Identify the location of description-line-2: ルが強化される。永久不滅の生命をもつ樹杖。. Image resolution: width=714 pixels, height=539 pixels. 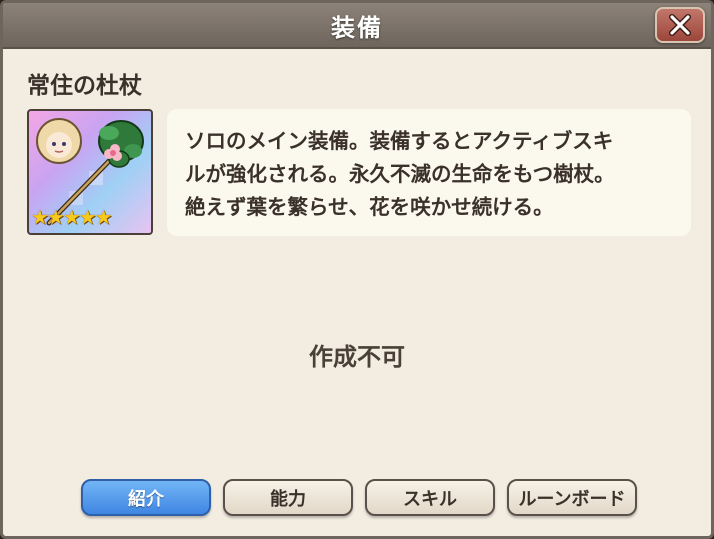
(400, 174).